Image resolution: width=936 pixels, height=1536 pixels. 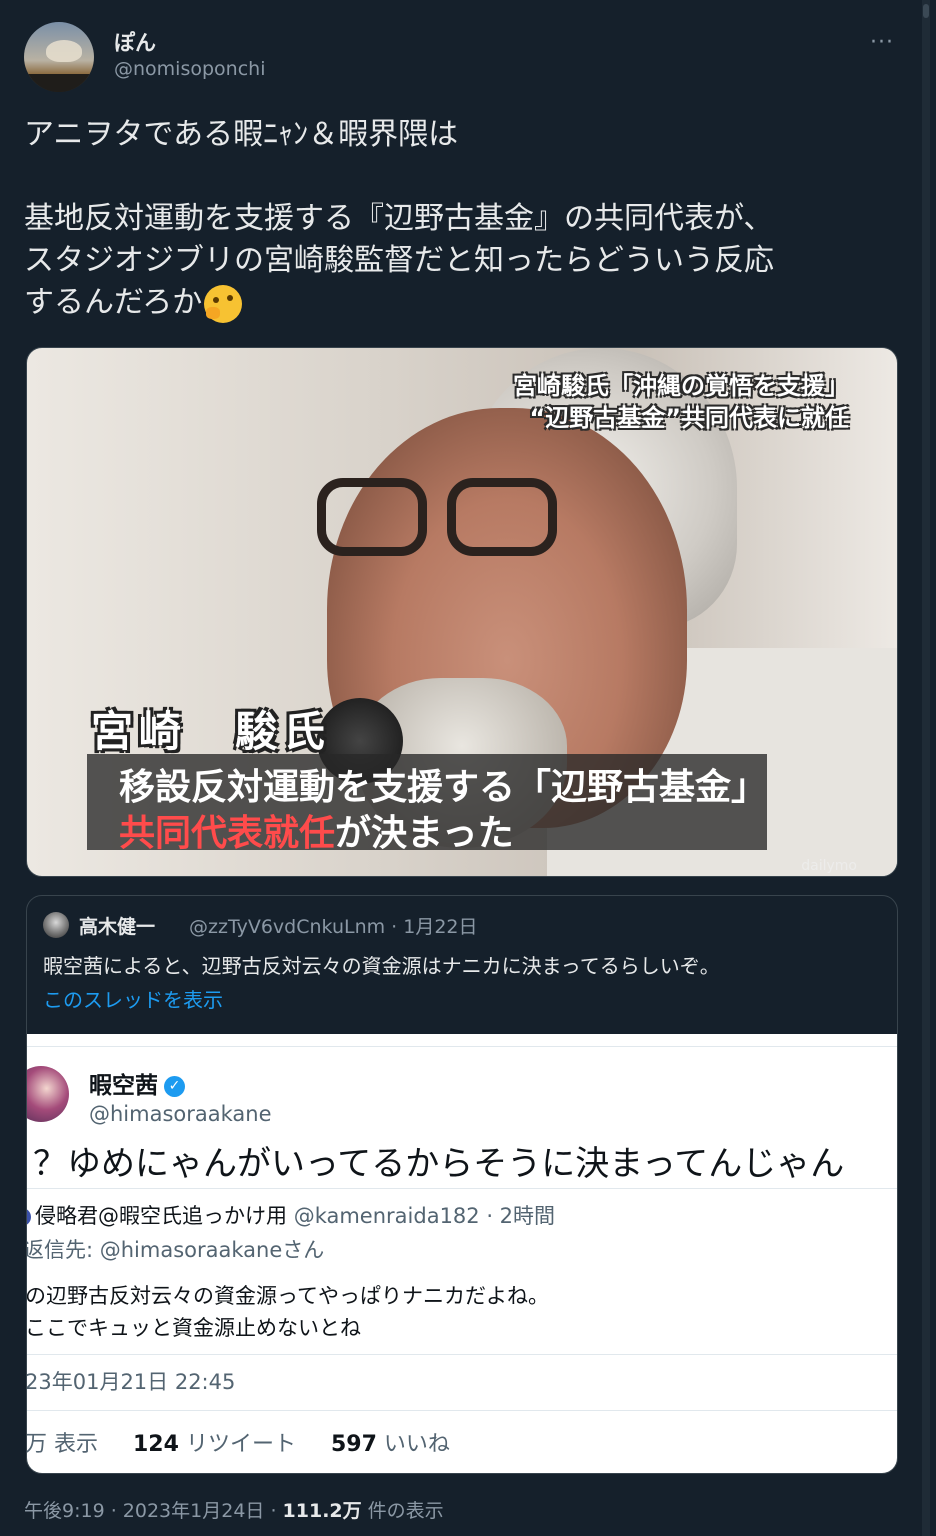 I want to click on quoted-author-meta: @zzTyV6vdCnkuLnm · 1月22日, so click(x=333, y=927).